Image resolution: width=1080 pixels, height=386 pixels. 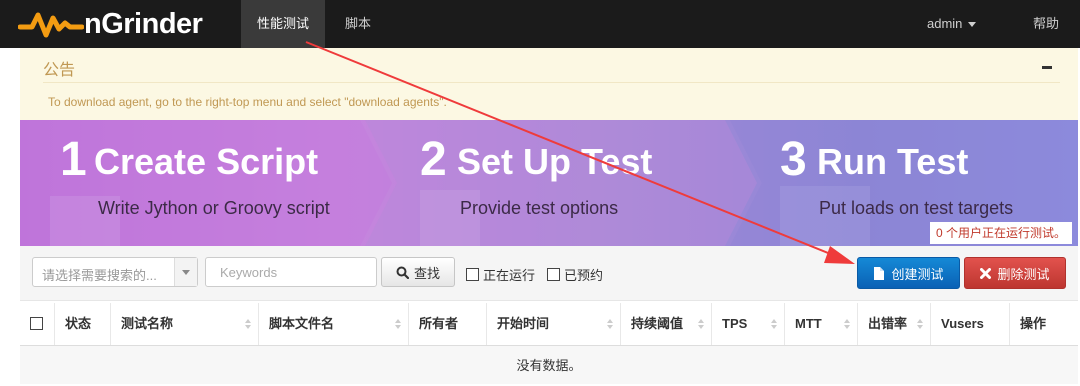 I want to click on column-header: Vusers, so click(x=969, y=324).